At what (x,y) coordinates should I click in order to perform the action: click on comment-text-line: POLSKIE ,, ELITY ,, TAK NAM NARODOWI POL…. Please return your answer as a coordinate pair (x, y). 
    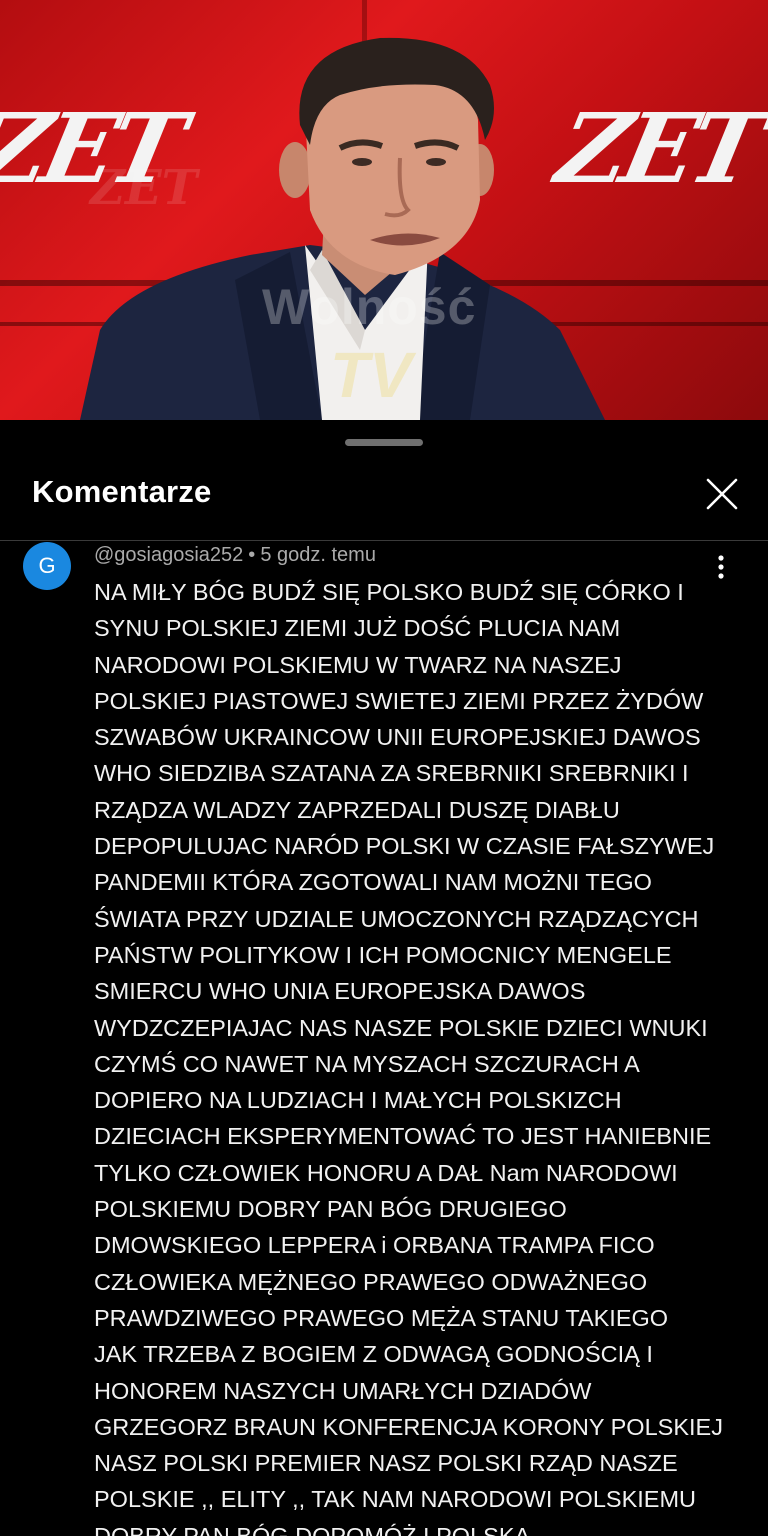
    Looking at the image, I should click on (395, 1499).